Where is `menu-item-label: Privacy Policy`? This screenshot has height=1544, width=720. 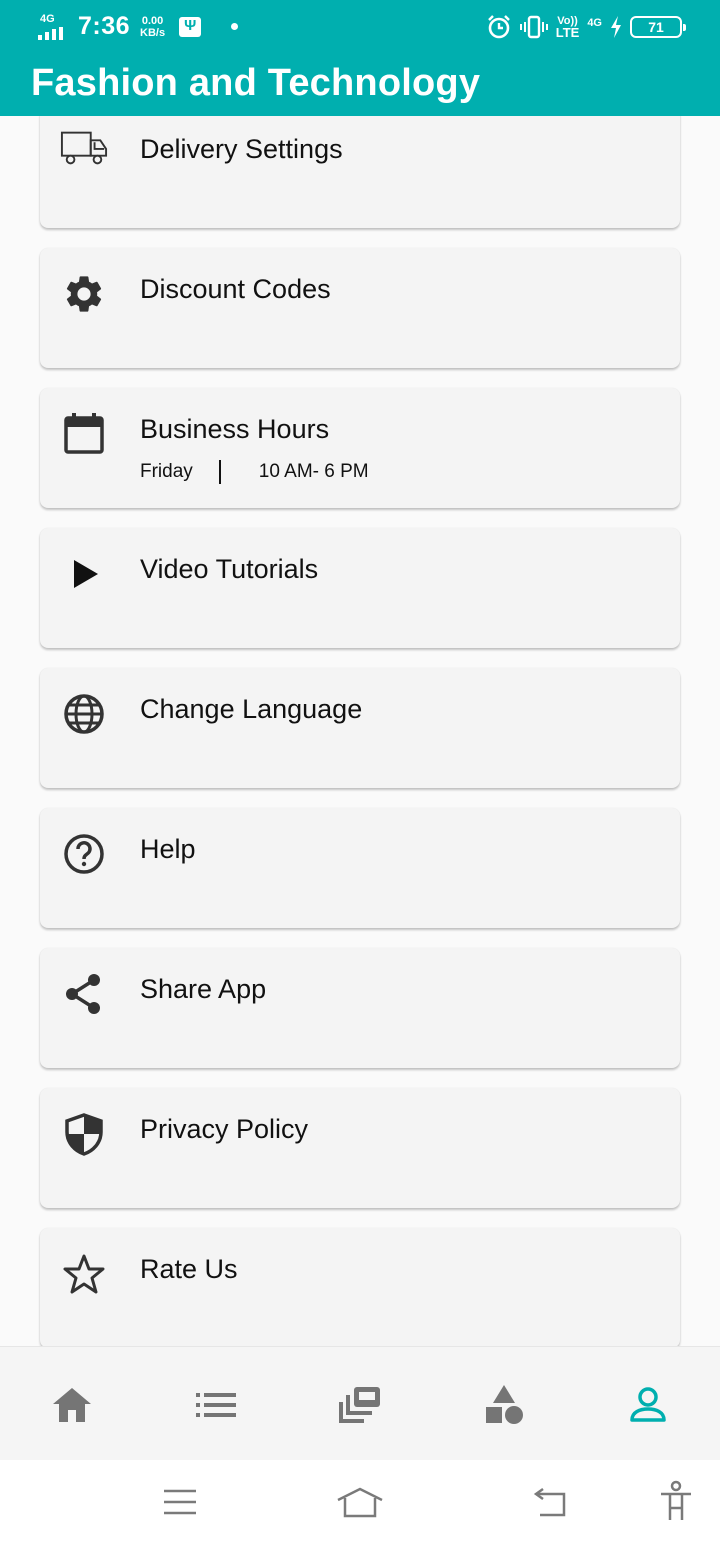
menu-item-label: Privacy Policy is located at coordinates (224, 1129).